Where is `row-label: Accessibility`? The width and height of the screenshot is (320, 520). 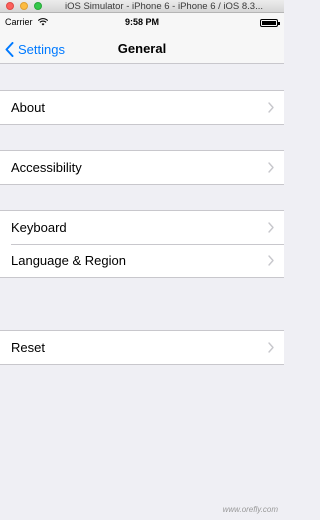 row-label: Accessibility is located at coordinates (46, 167).